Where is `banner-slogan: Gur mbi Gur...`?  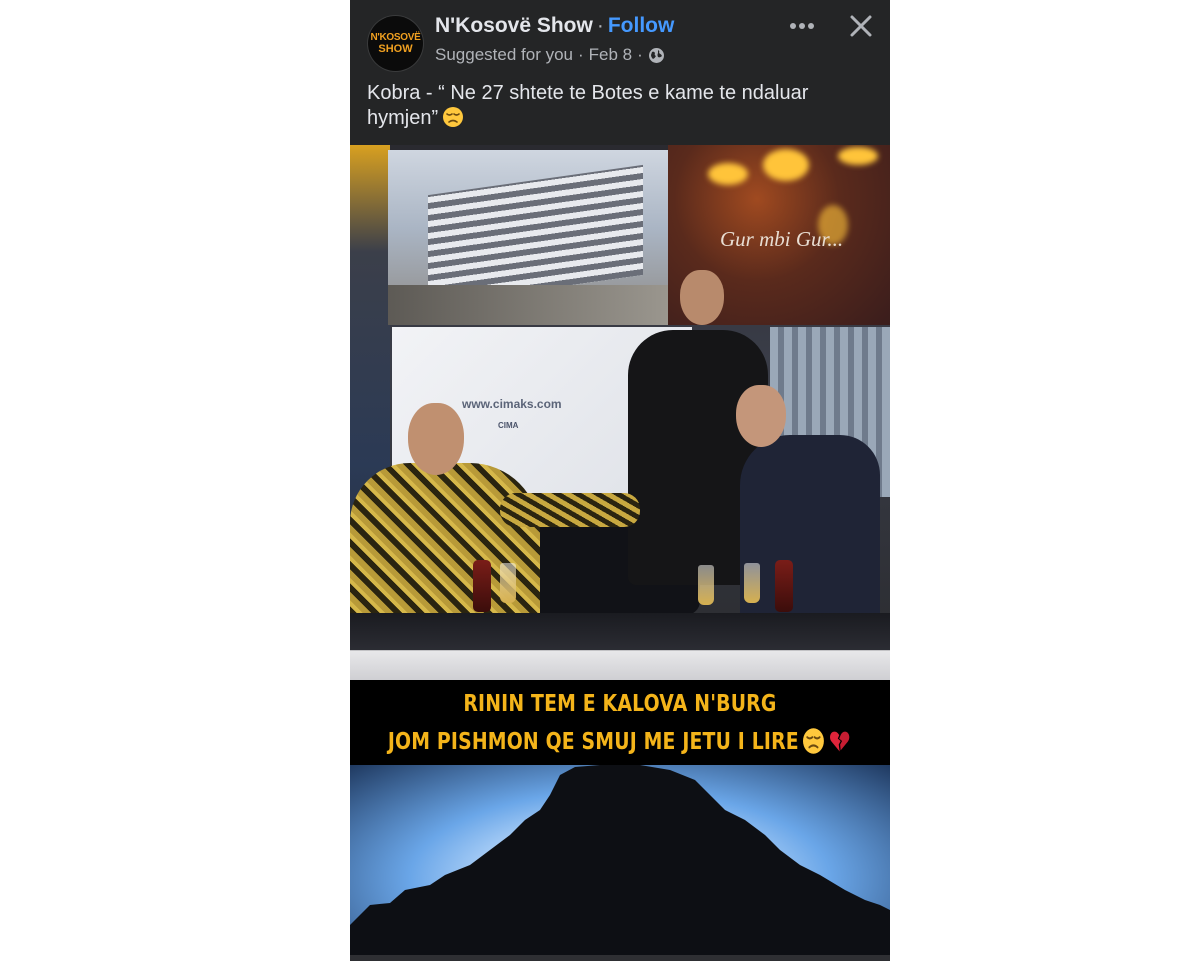 banner-slogan: Gur mbi Gur... is located at coordinates (782, 239).